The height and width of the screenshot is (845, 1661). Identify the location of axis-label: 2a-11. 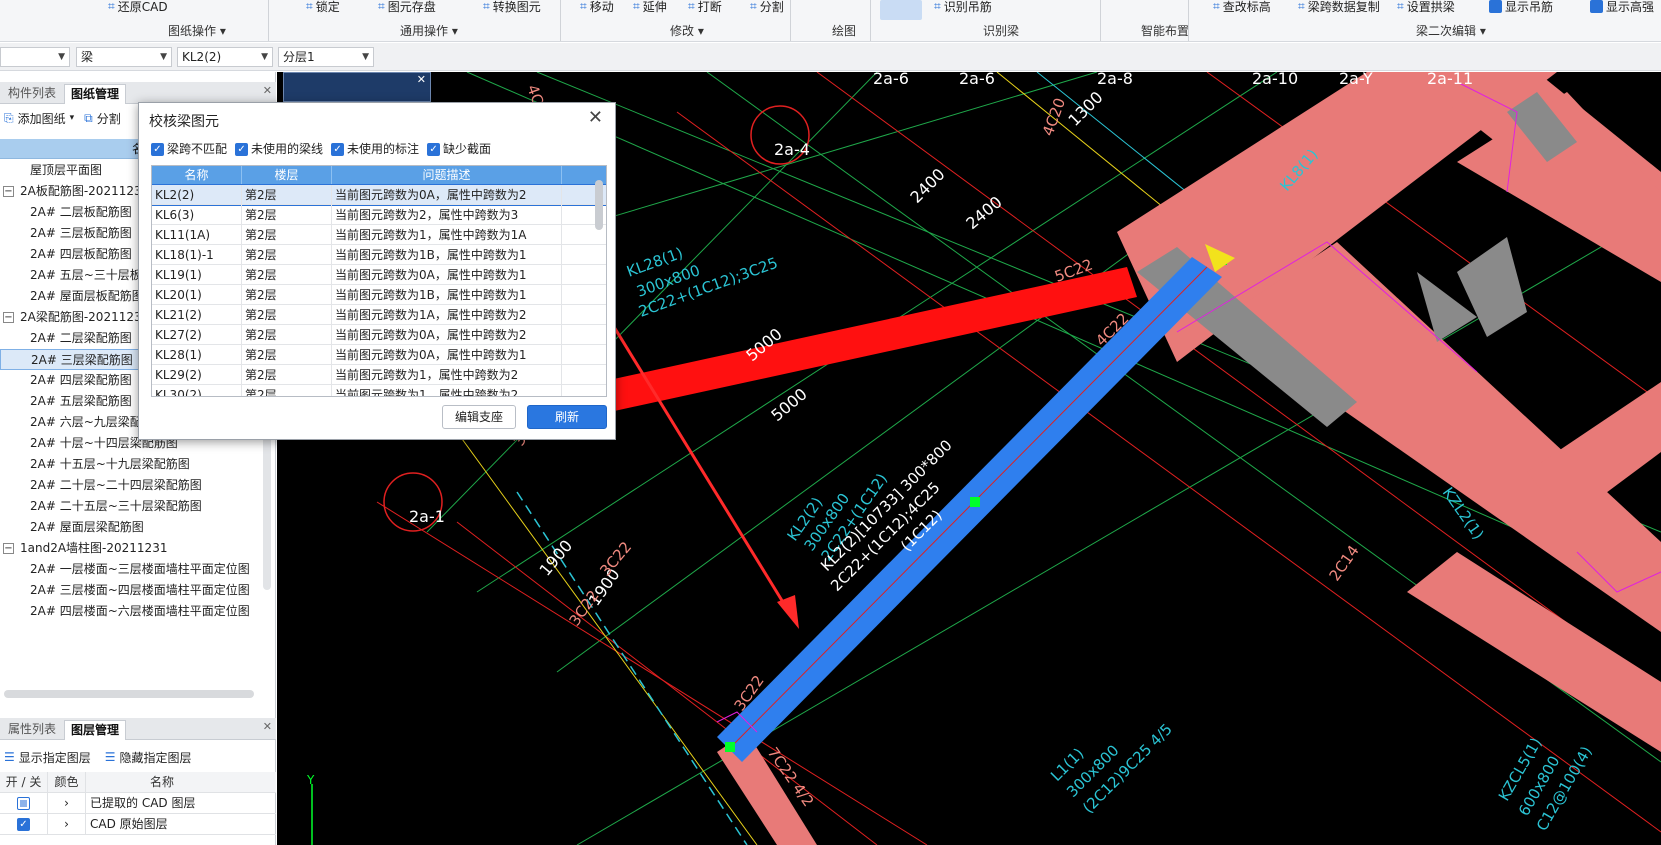
(1450, 80).